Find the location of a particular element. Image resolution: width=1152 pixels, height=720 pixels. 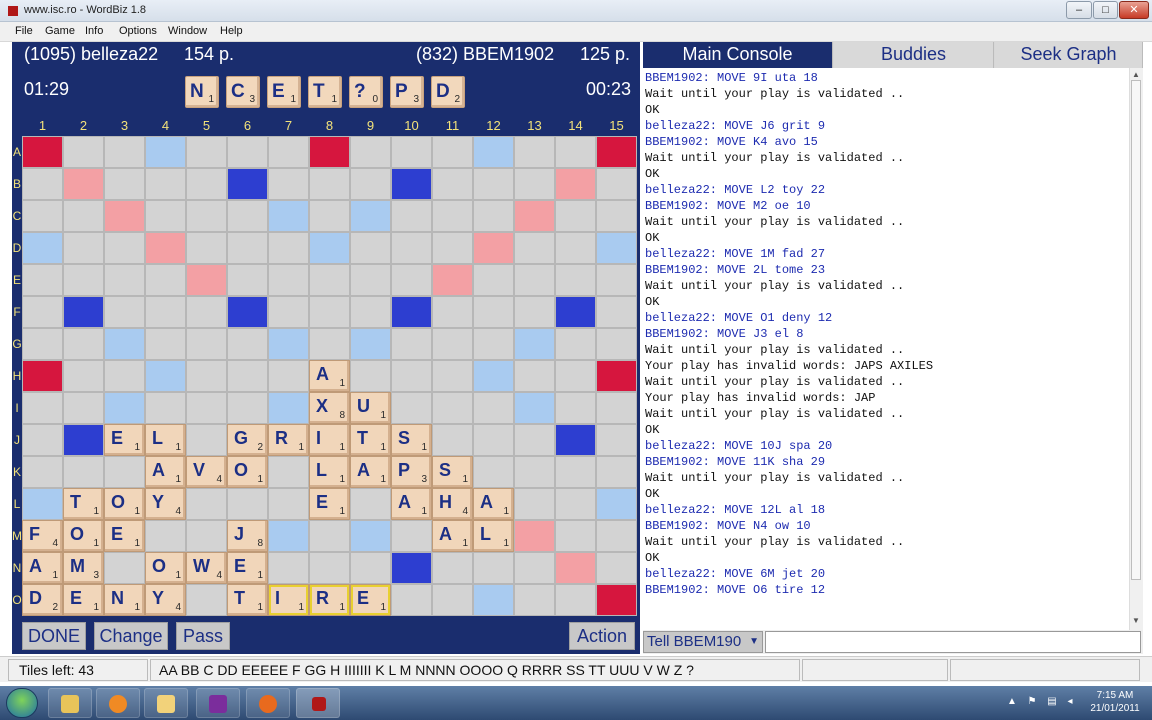

minimize-button: – is located at coordinates (1079, 10).